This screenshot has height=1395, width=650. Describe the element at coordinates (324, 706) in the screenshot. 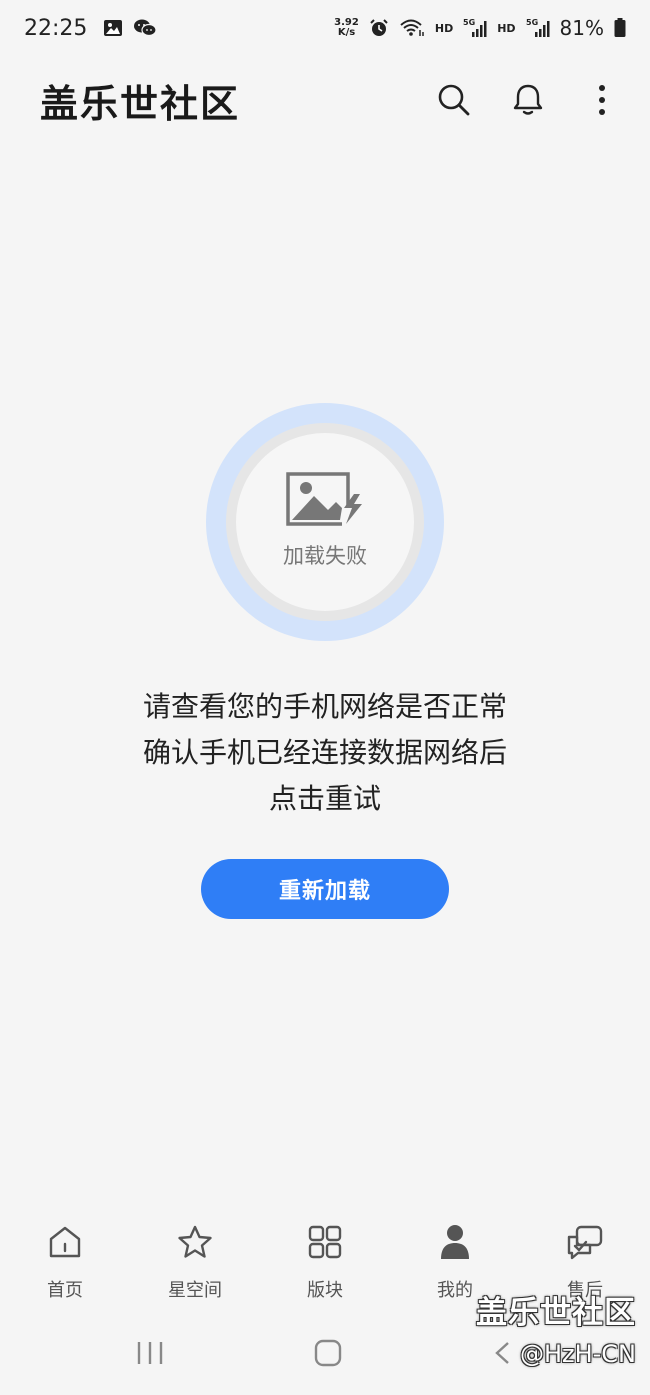

I see `error-message-line: 请查看您的手机网络是否正常` at that location.